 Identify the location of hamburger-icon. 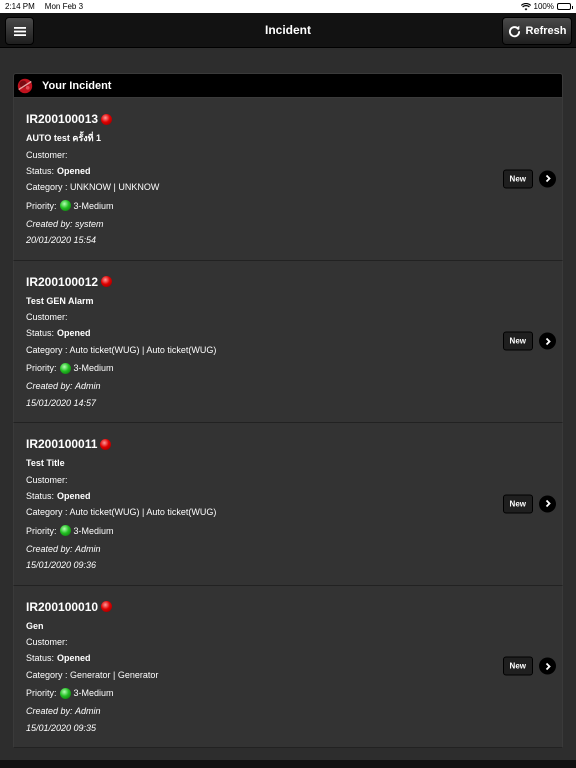
(19, 31).